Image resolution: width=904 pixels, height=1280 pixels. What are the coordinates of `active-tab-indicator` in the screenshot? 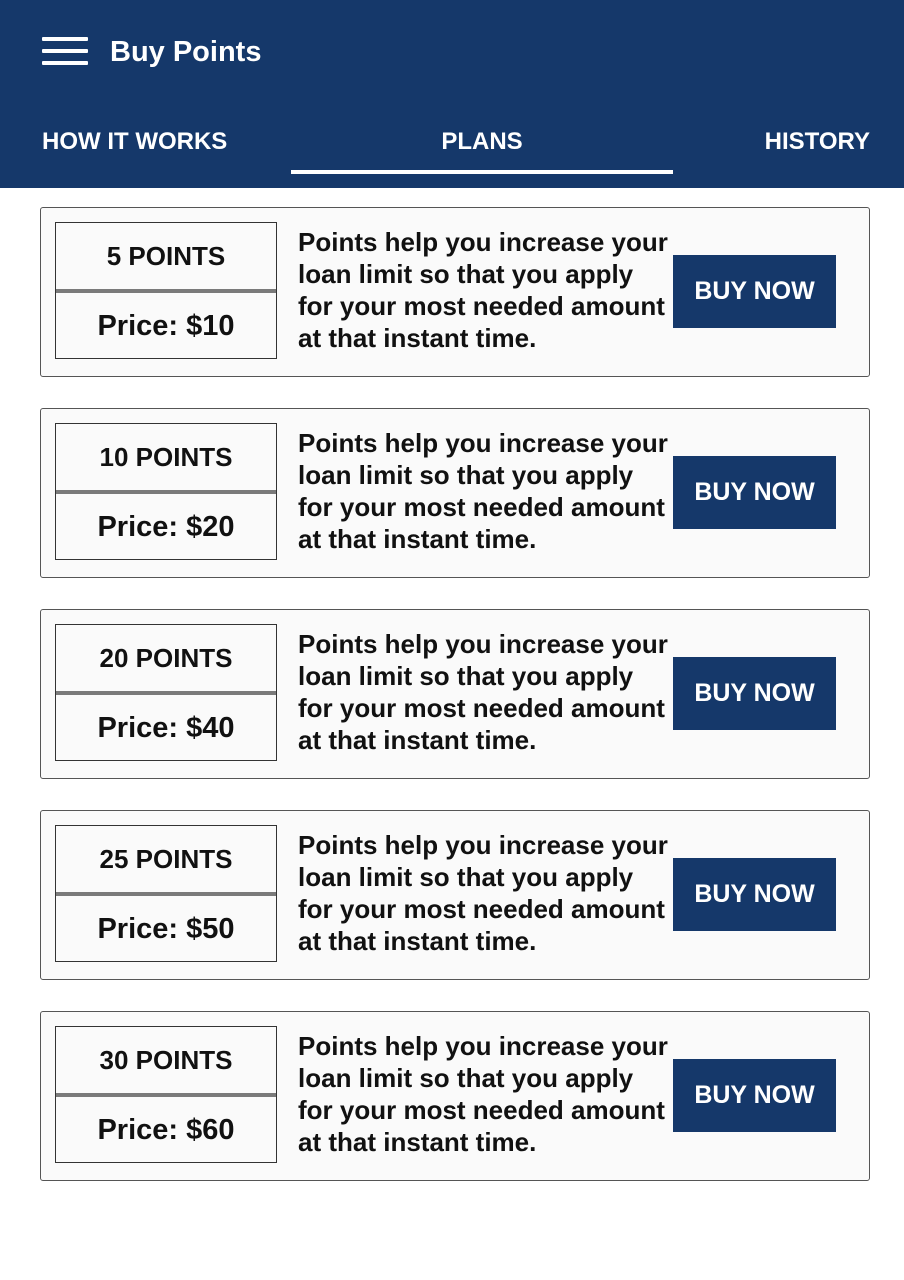 It's located at (482, 172).